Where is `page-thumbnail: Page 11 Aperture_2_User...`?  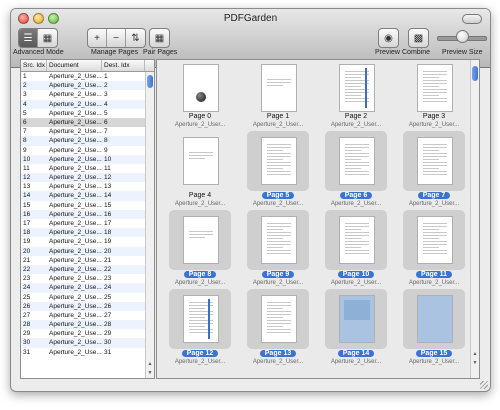
page-thumbnail: Page 11 Aperture_2_User... is located at coordinates (434, 250).